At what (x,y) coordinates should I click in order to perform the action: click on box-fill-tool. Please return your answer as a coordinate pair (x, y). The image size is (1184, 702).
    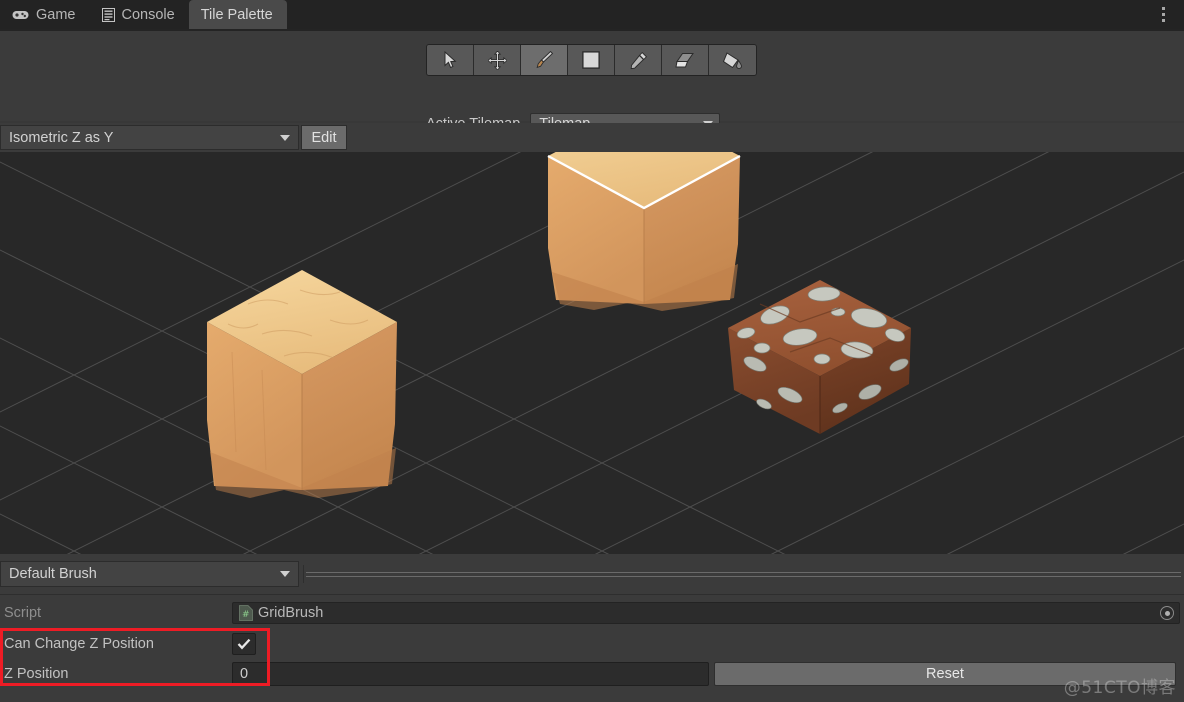
    Looking at the image, I should click on (591, 60).